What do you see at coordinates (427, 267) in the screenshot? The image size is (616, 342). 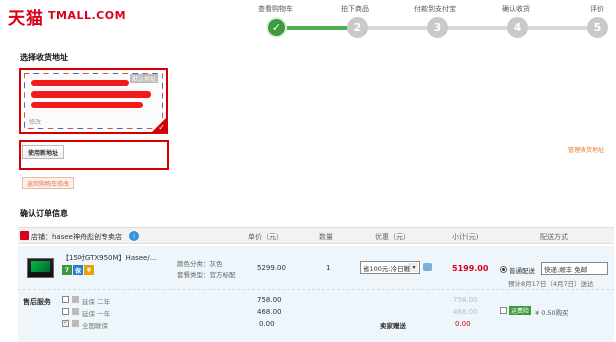 I see `chat-icon` at bounding box center [427, 267].